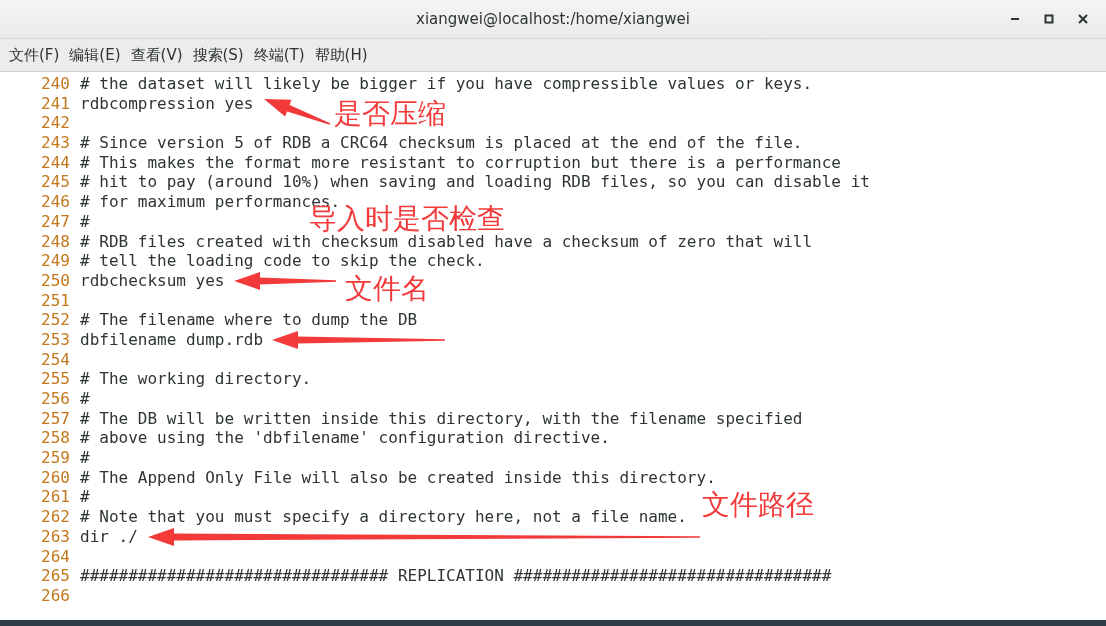  Describe the element at coordinates (55, 477) in the screenshot. I see `line-number: 260` at that location.